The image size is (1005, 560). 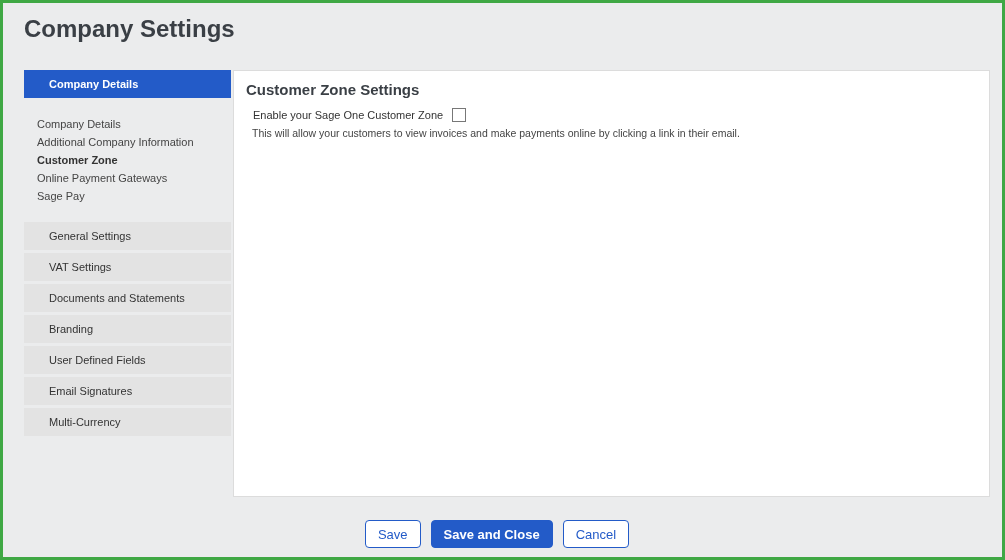 What do you see at coordinates (127, 142) in the screenshot?
I see `sidebar-item: Additional Company Information` at bounding box center [127, 142].